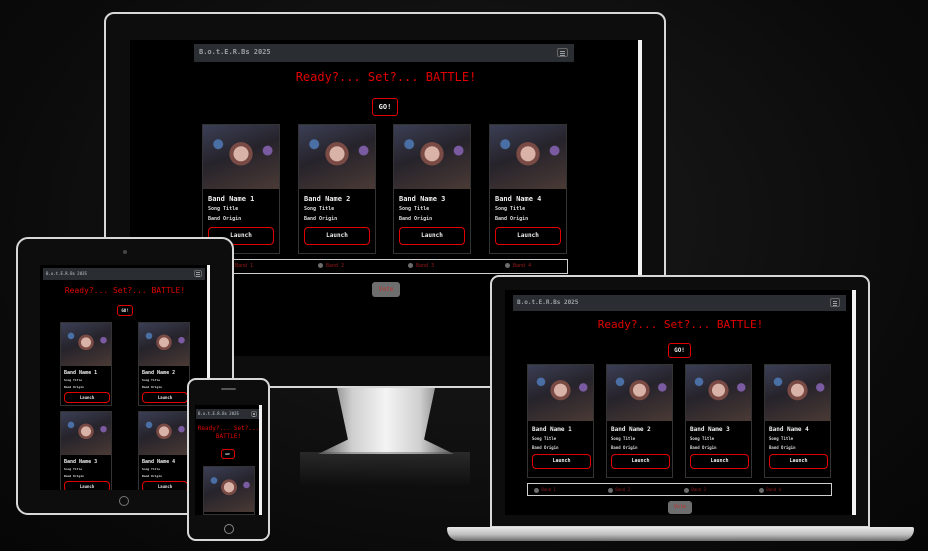  I want to click on band-name: Band Name 3, so click(422, 199).